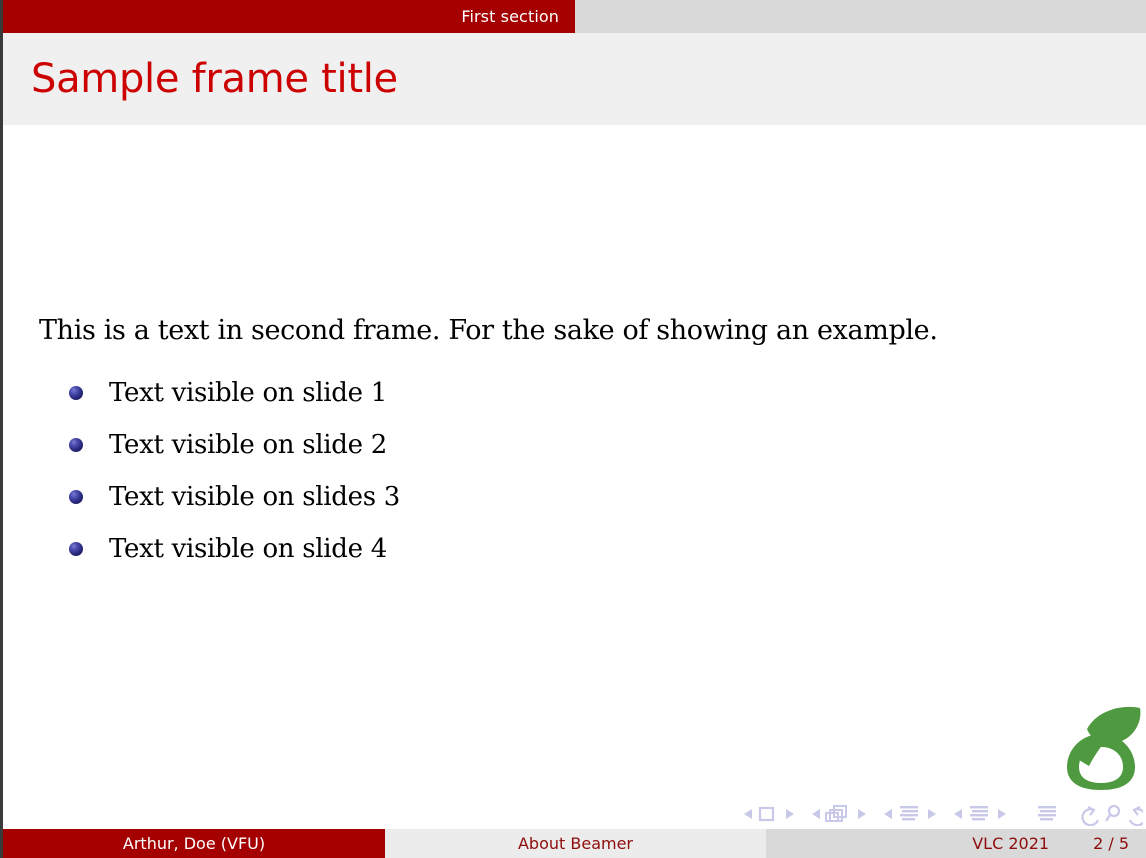 This screenshot has height=858, width=1146. I want to click on slide-square-icon, so click(766, 814).